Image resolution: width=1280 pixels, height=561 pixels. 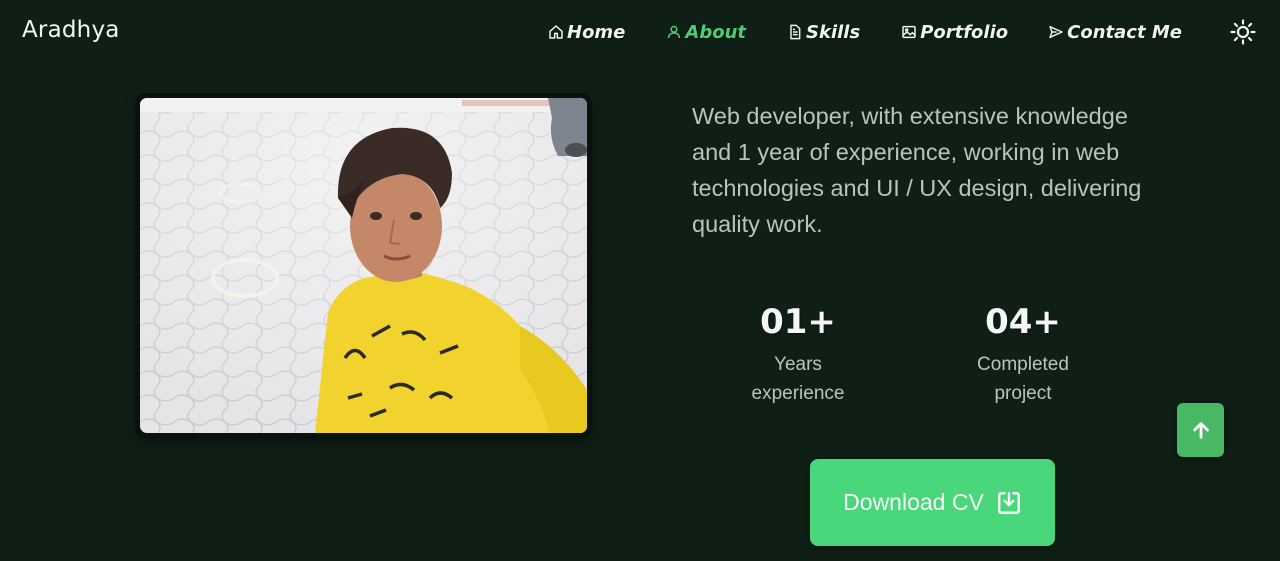 What do you see at coordinates (1008, 502) in the screenshot?
I see `download-icon` at bounding box center [1008, 502].